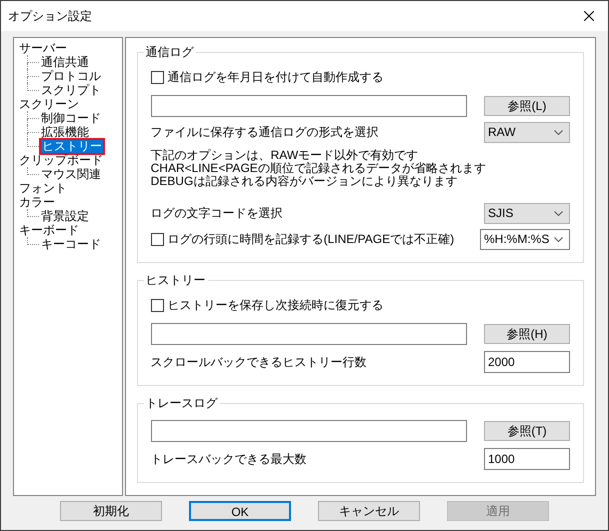  I want to click on tree-item: 制御コード, so click(71, 118).